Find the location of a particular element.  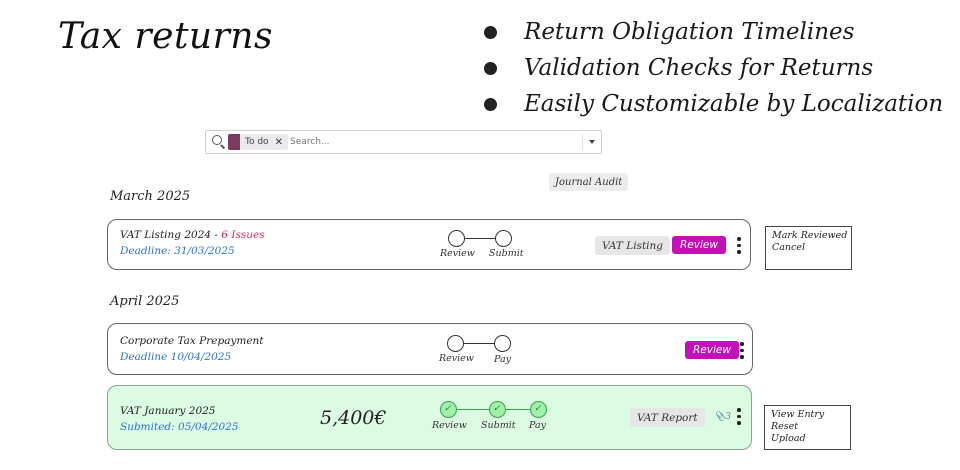

search-bar: To do ✕ is located at coordinates (403, 142).